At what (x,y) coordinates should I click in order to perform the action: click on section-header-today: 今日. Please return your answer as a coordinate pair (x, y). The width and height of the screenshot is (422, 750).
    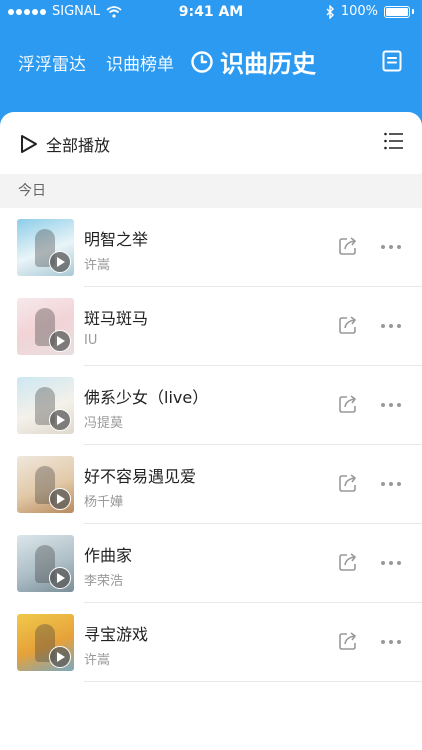
    Looking at the image, I should click on (211, 191).